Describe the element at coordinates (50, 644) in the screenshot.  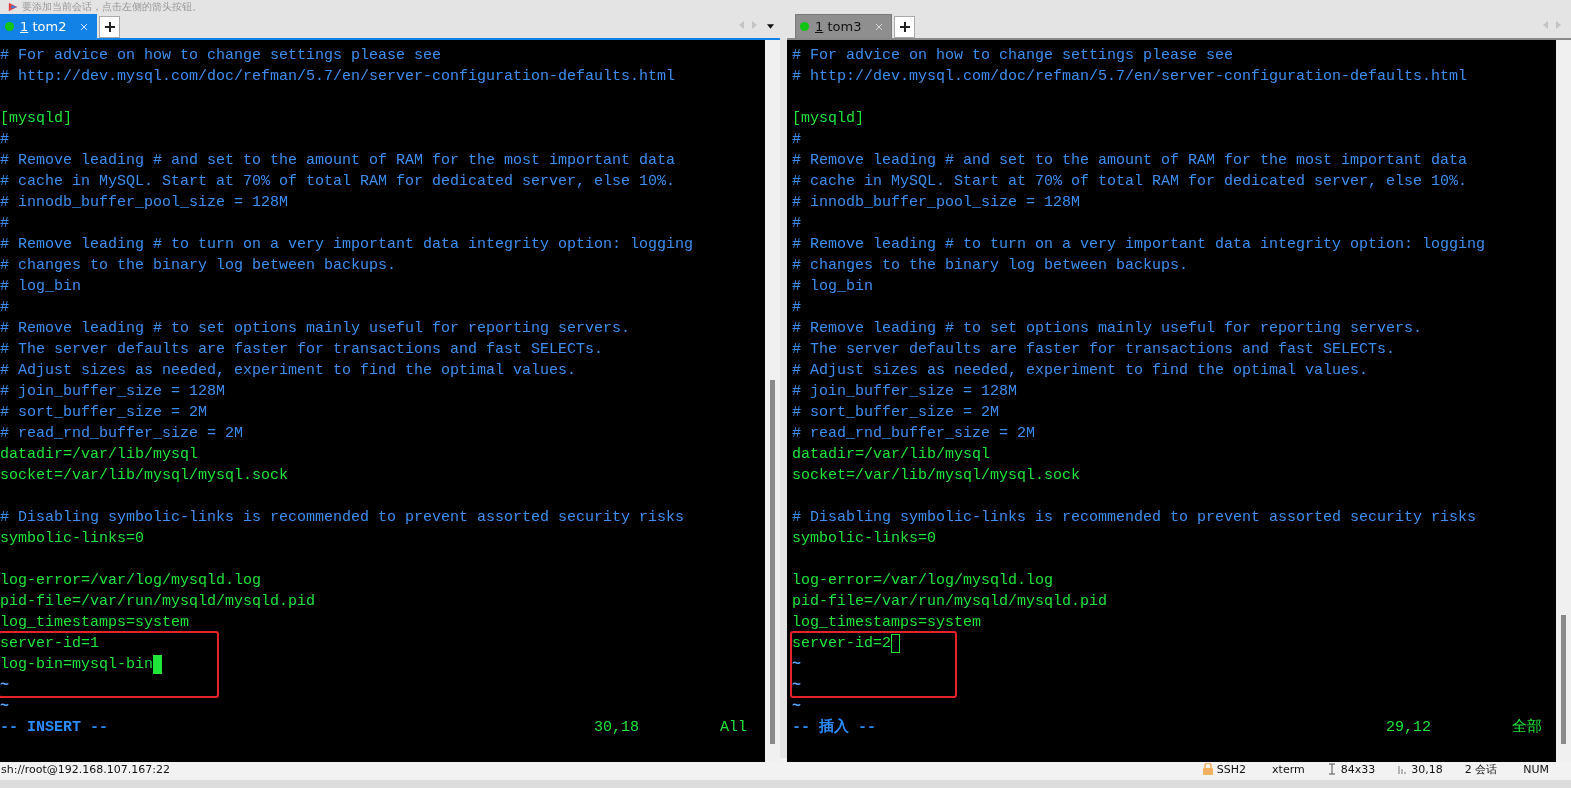
I see `config-line: server-id=1` at that location.